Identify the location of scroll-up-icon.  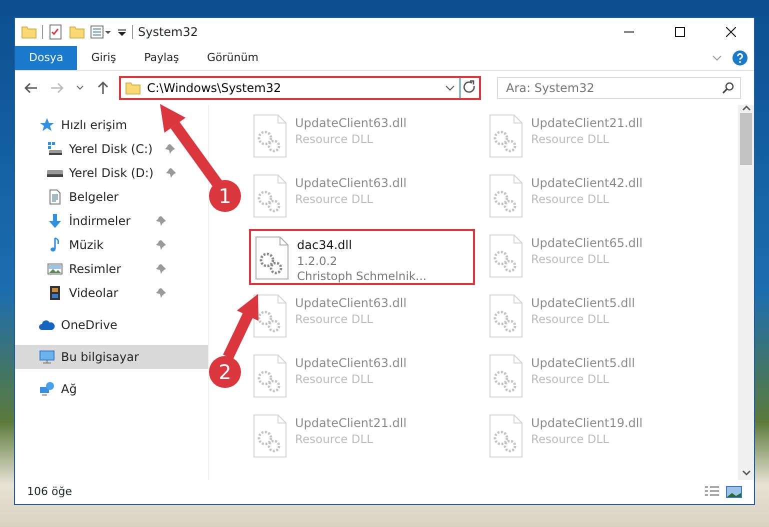
(746, 108).